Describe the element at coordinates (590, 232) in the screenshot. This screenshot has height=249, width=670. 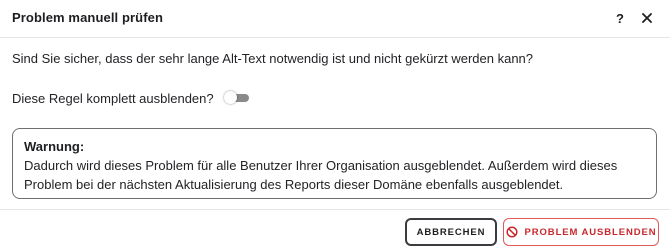
I see `hide-problem-button-label: PROBLEM AUSBLENDEN` at that location.